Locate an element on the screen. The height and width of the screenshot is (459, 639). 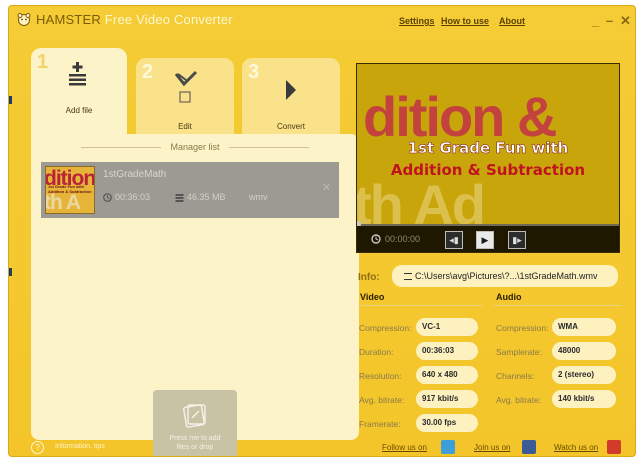
watch-us-link: Watch us on is located at coordinates (576, 447).